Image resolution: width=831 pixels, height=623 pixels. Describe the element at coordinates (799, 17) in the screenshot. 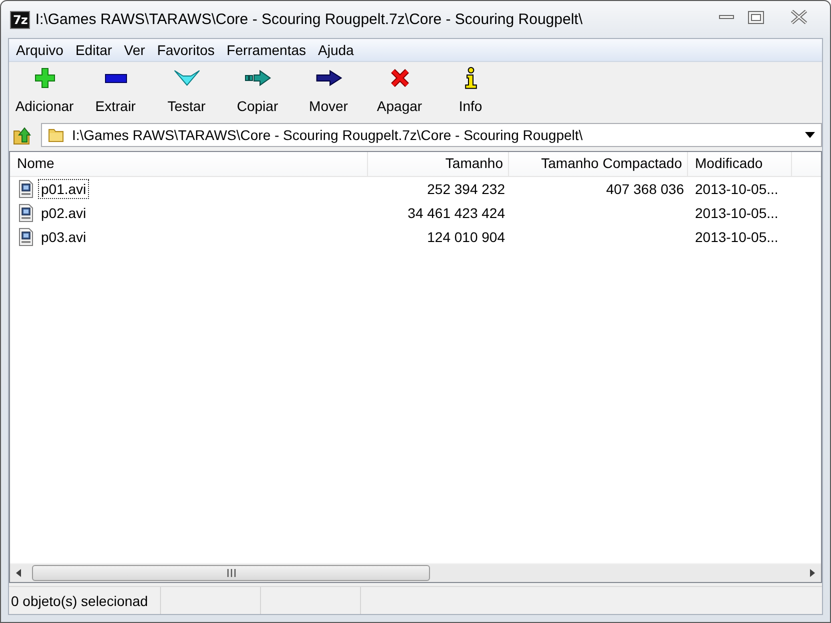

I see `close-icon` at that location.